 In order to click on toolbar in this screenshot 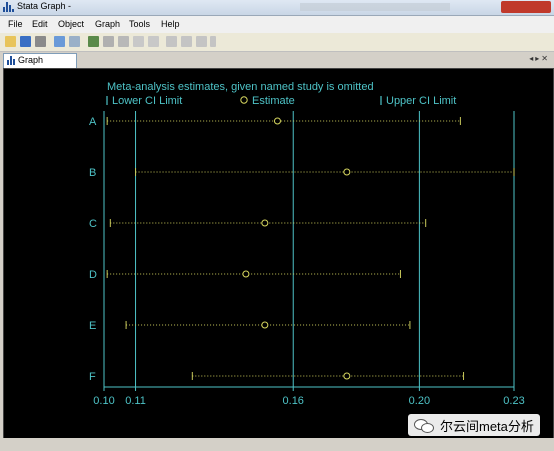, I will do `click(277, 42)`.